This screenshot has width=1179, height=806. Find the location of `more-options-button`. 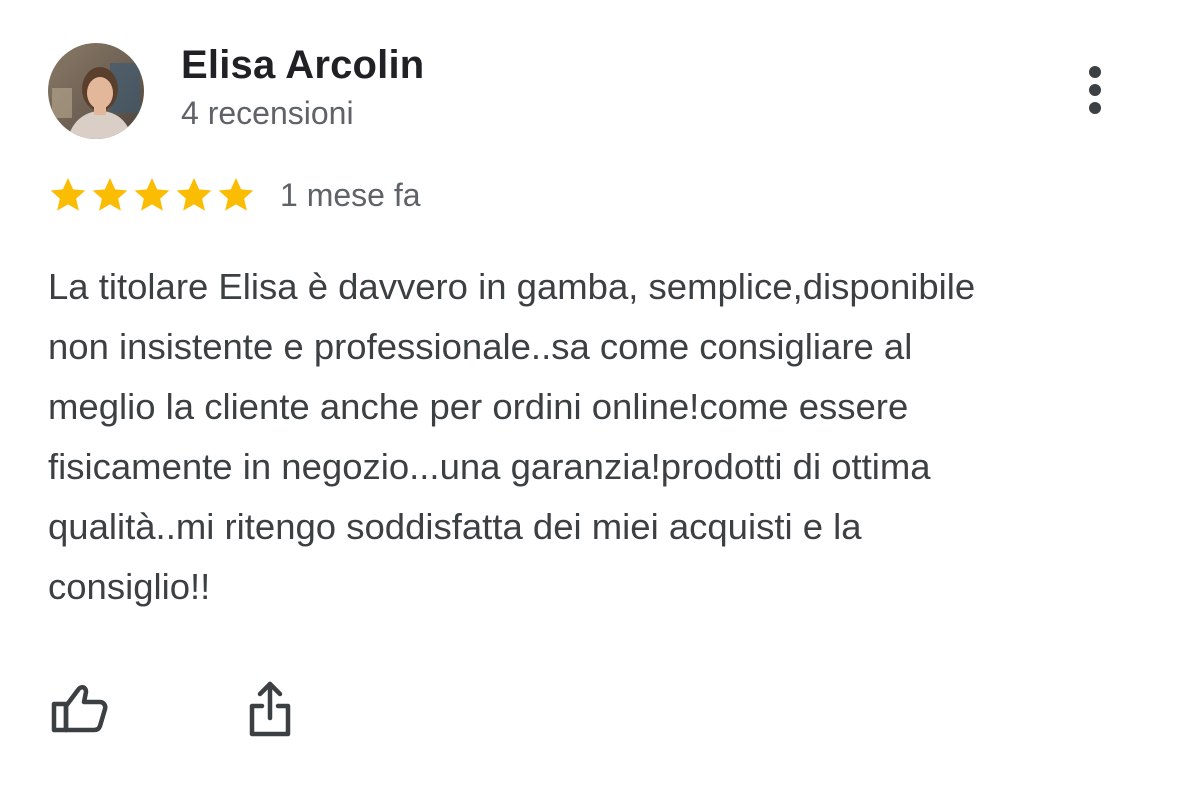

more-options-button is located at coordinates (1095, 90).